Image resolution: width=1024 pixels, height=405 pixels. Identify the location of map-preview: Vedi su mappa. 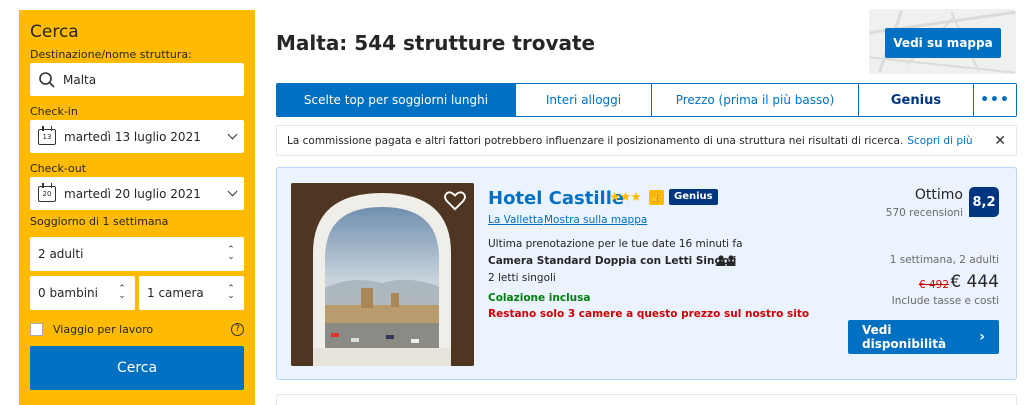
(942, 41).